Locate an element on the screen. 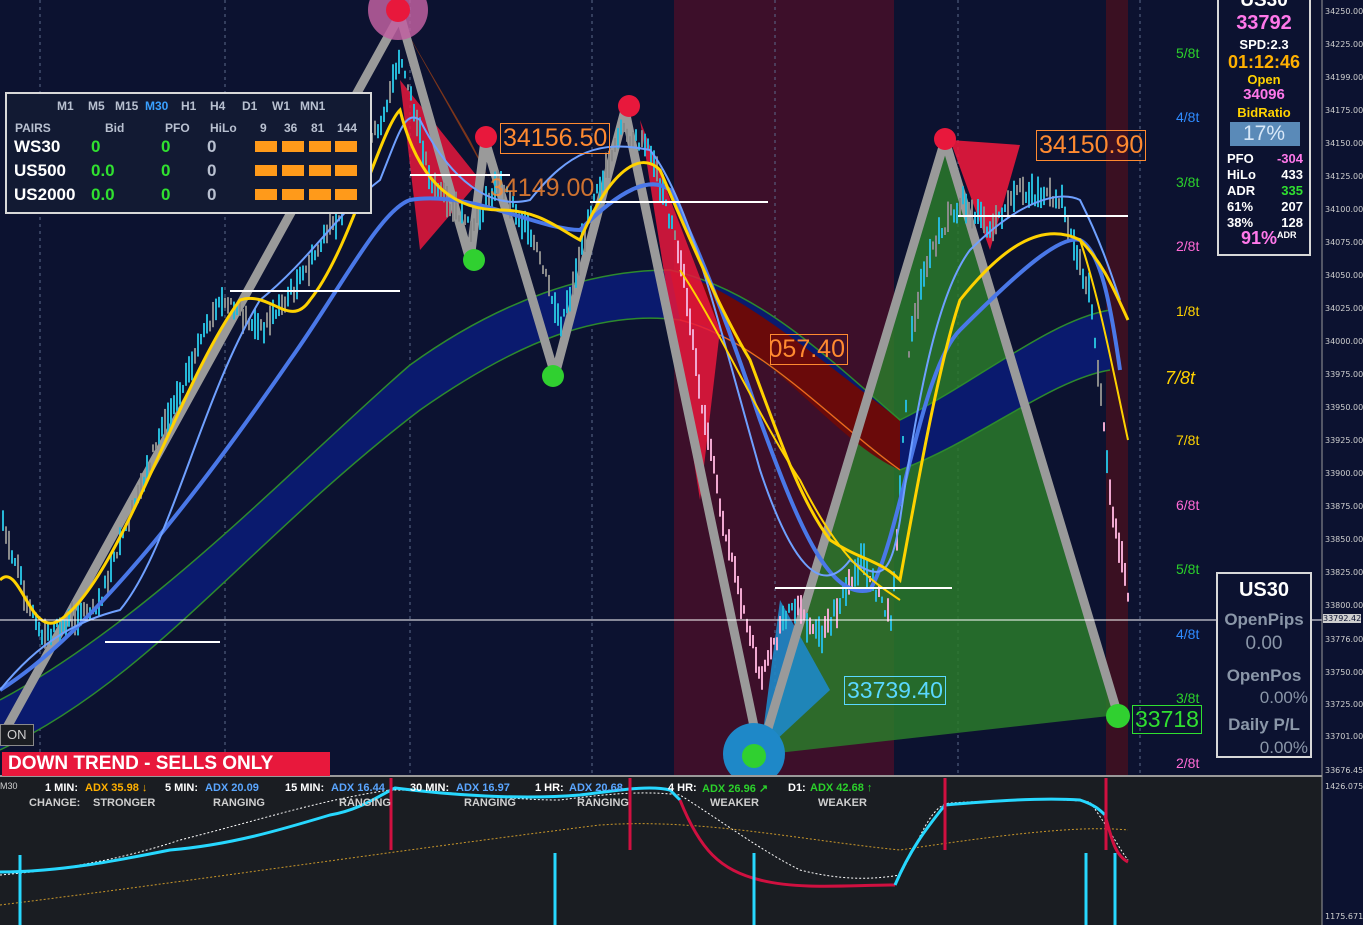  price-label-6: 33718 is located at coordinates (1167, 719).